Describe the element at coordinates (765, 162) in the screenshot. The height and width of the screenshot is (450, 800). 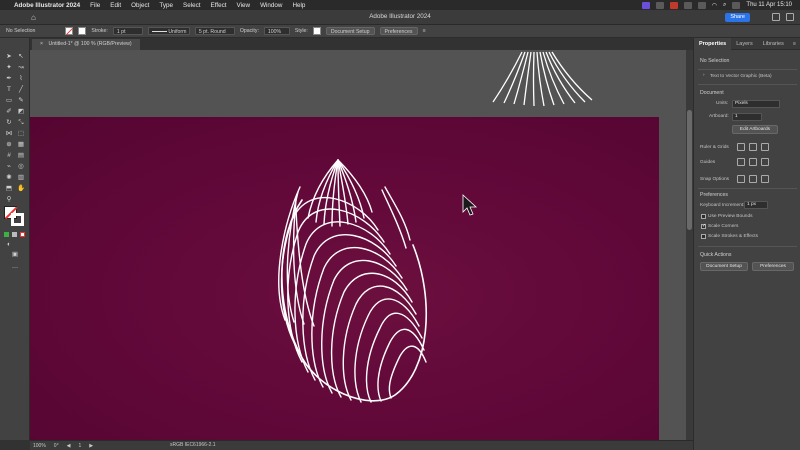
I see `smart-guides-icon` at that location.